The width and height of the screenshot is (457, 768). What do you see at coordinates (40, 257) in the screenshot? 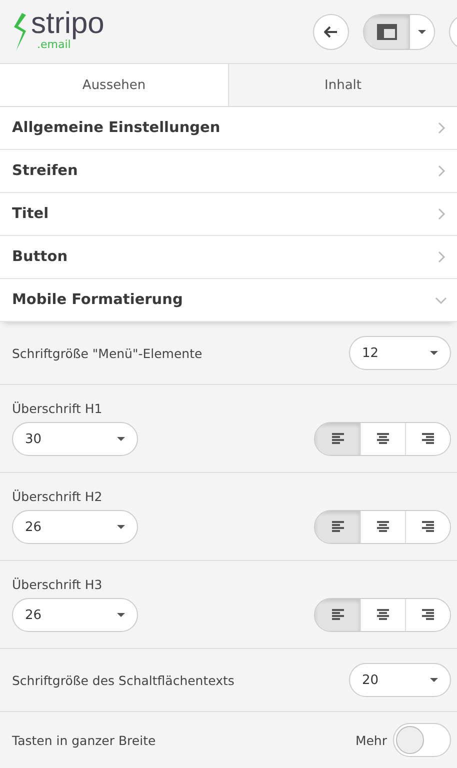
I see `section-title: Button` at bounding box center [40, 257].